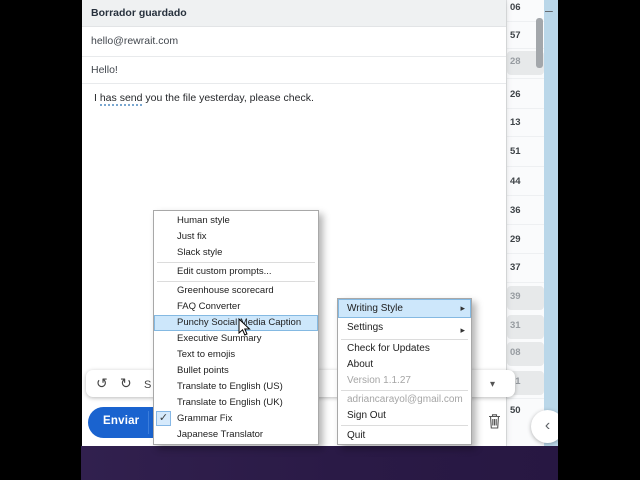 This screenshot has width=640, height=480. What do you see at coordinates (236, 435) in the screenshot?
I see `menu-item-japanese-translator: Japanese Translator` at bounding box center [236, 435].